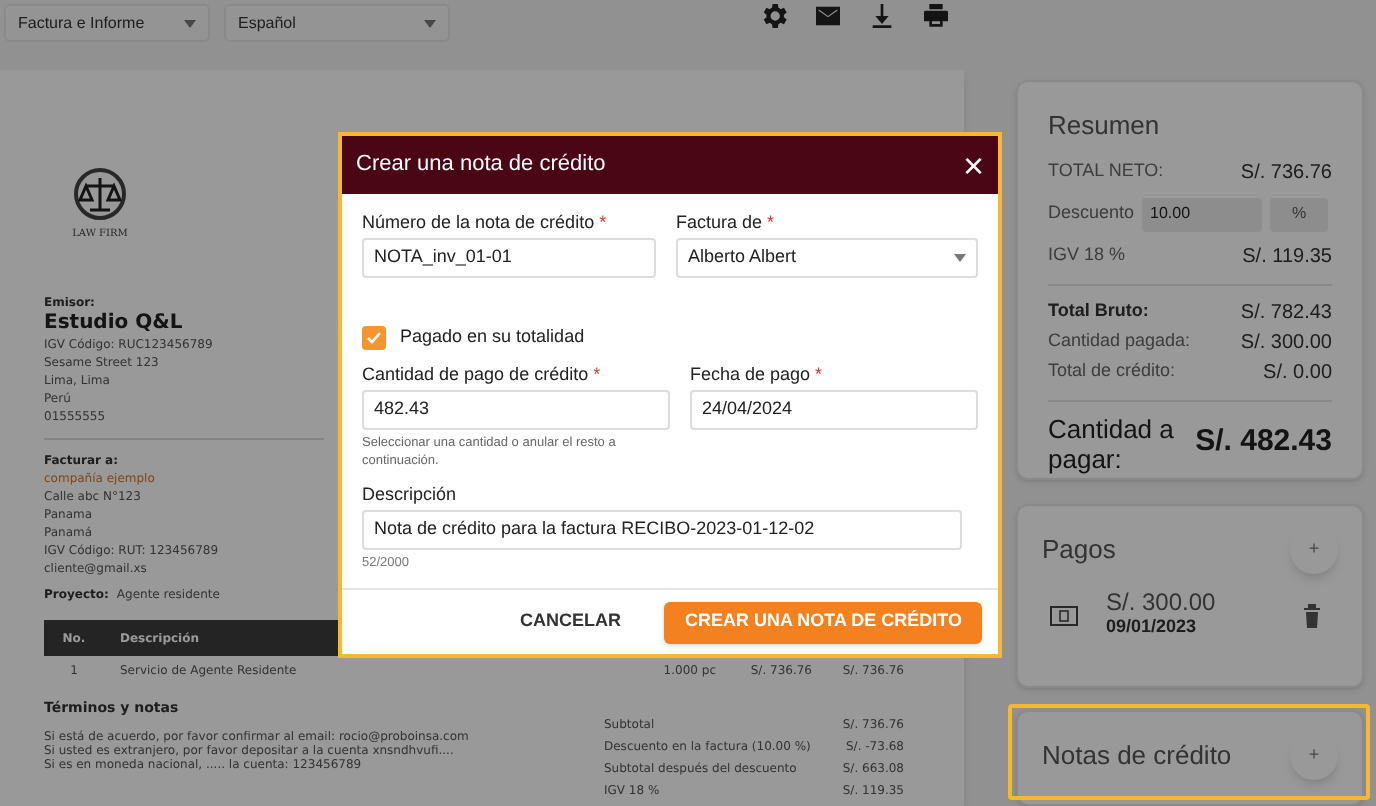 This screenshot has width=1376, height=806. What do you see at coordinates (1137, 756) in the screenshot?
I see `credit-notes-title: Notas de crédito` at bounding box center [1137, 756].